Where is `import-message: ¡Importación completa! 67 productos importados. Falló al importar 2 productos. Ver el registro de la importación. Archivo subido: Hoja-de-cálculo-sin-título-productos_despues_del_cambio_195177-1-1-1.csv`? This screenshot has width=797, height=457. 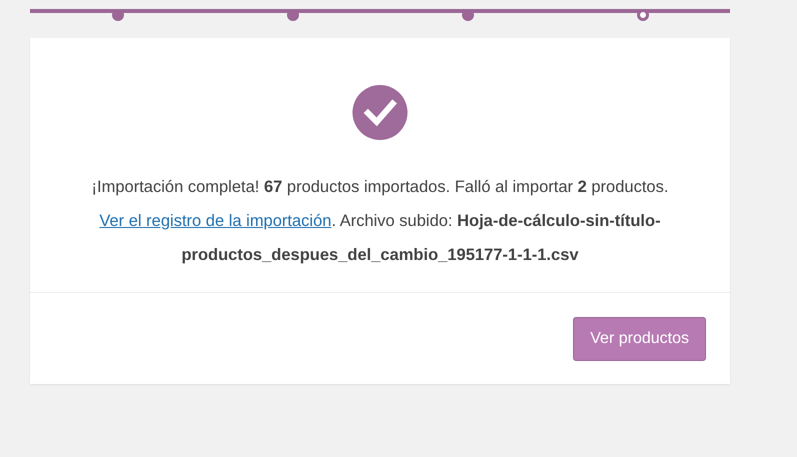 import-message: ¡Importación completa! 67 productos importados. Falló al importar 2 productos. Ver el registro de la importación. Archivo subido: Hoja-de-cálculo-sin-título-productos_despues_del_cambio_195177-1-1-1.csv is located at coordinates (380, 221).